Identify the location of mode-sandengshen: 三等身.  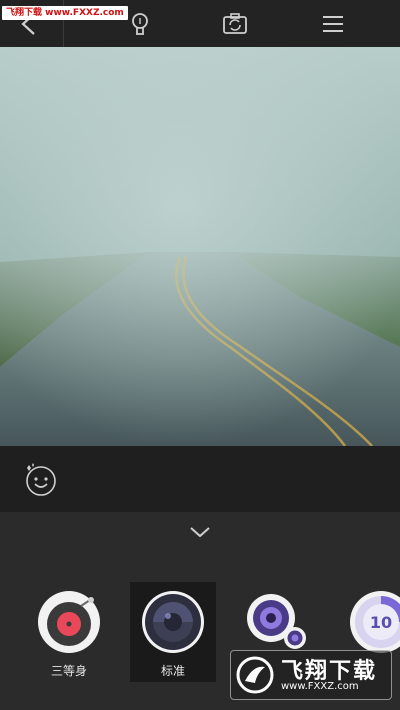
(69, 632).